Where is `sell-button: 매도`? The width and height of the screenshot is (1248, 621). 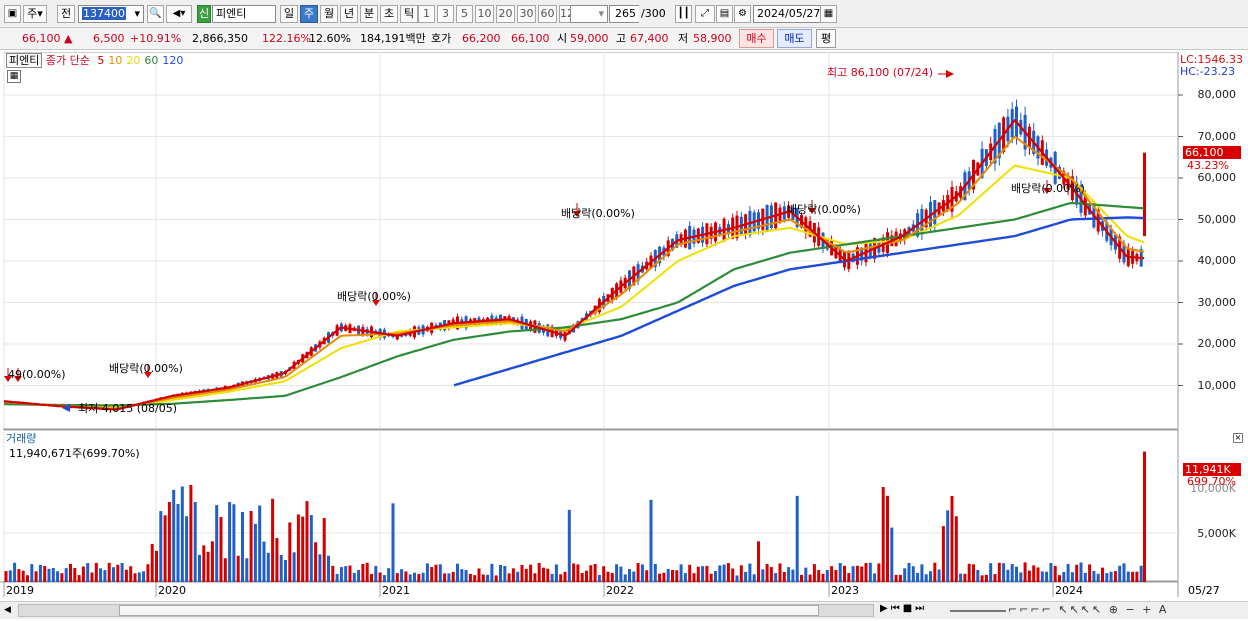 sell-button: 매도 is located at coordinates (794, 38).